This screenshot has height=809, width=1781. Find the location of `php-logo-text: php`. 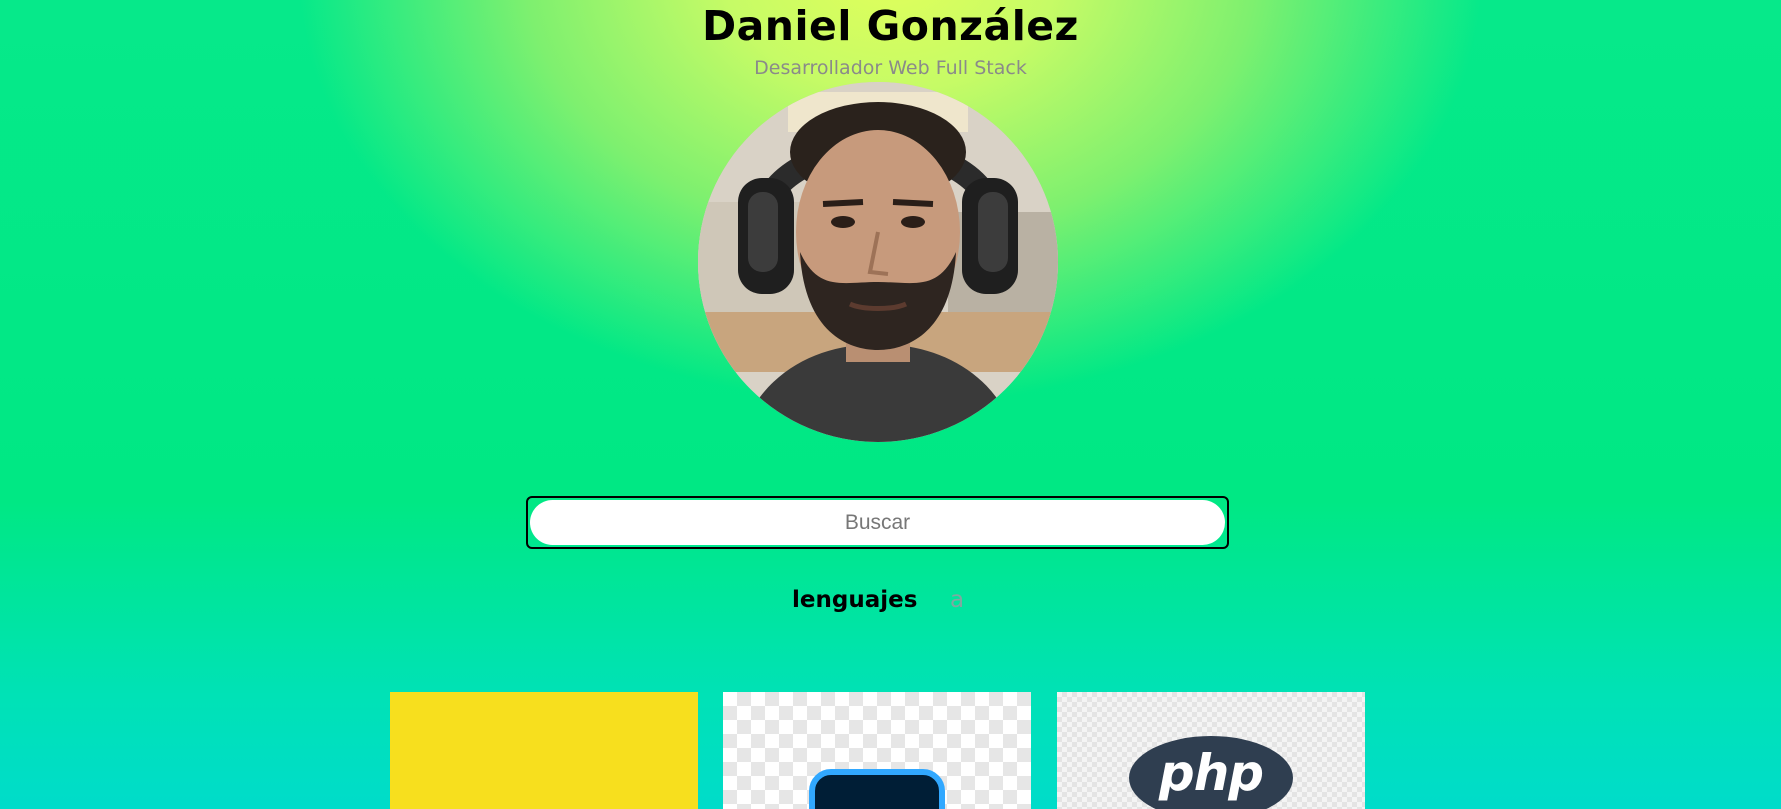

php-logo-text: php is located at coordinates (1211, 773).